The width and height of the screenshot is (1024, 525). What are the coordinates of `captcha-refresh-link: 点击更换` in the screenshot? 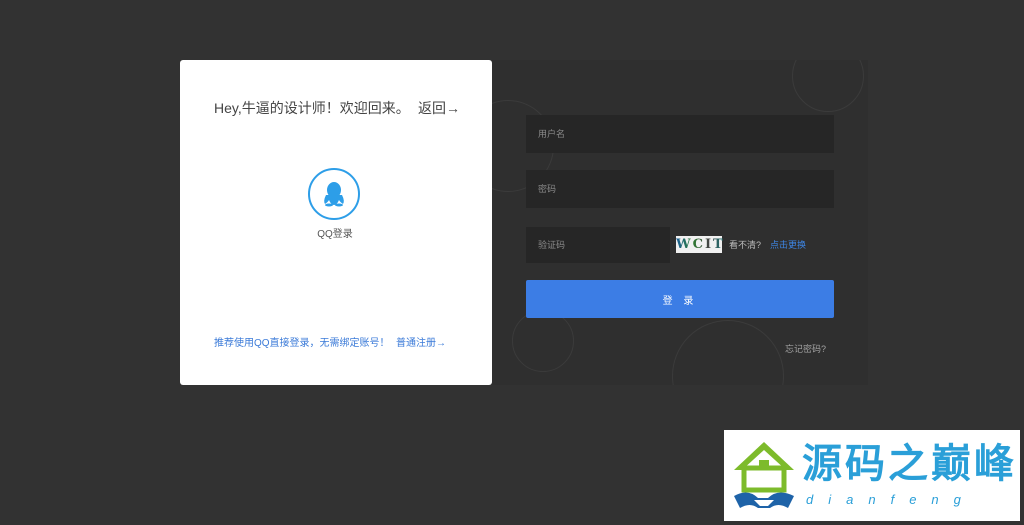 It's located at (788, 244).